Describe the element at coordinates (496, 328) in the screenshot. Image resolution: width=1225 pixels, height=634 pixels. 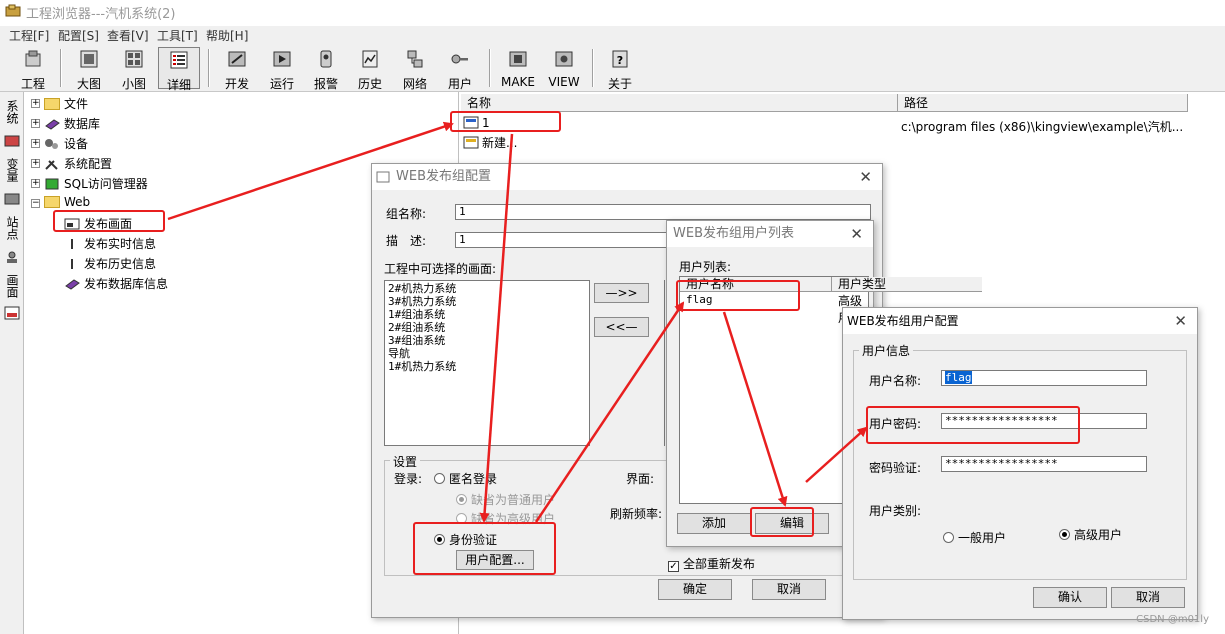
I see `arrow-row-to-auth` at that location.